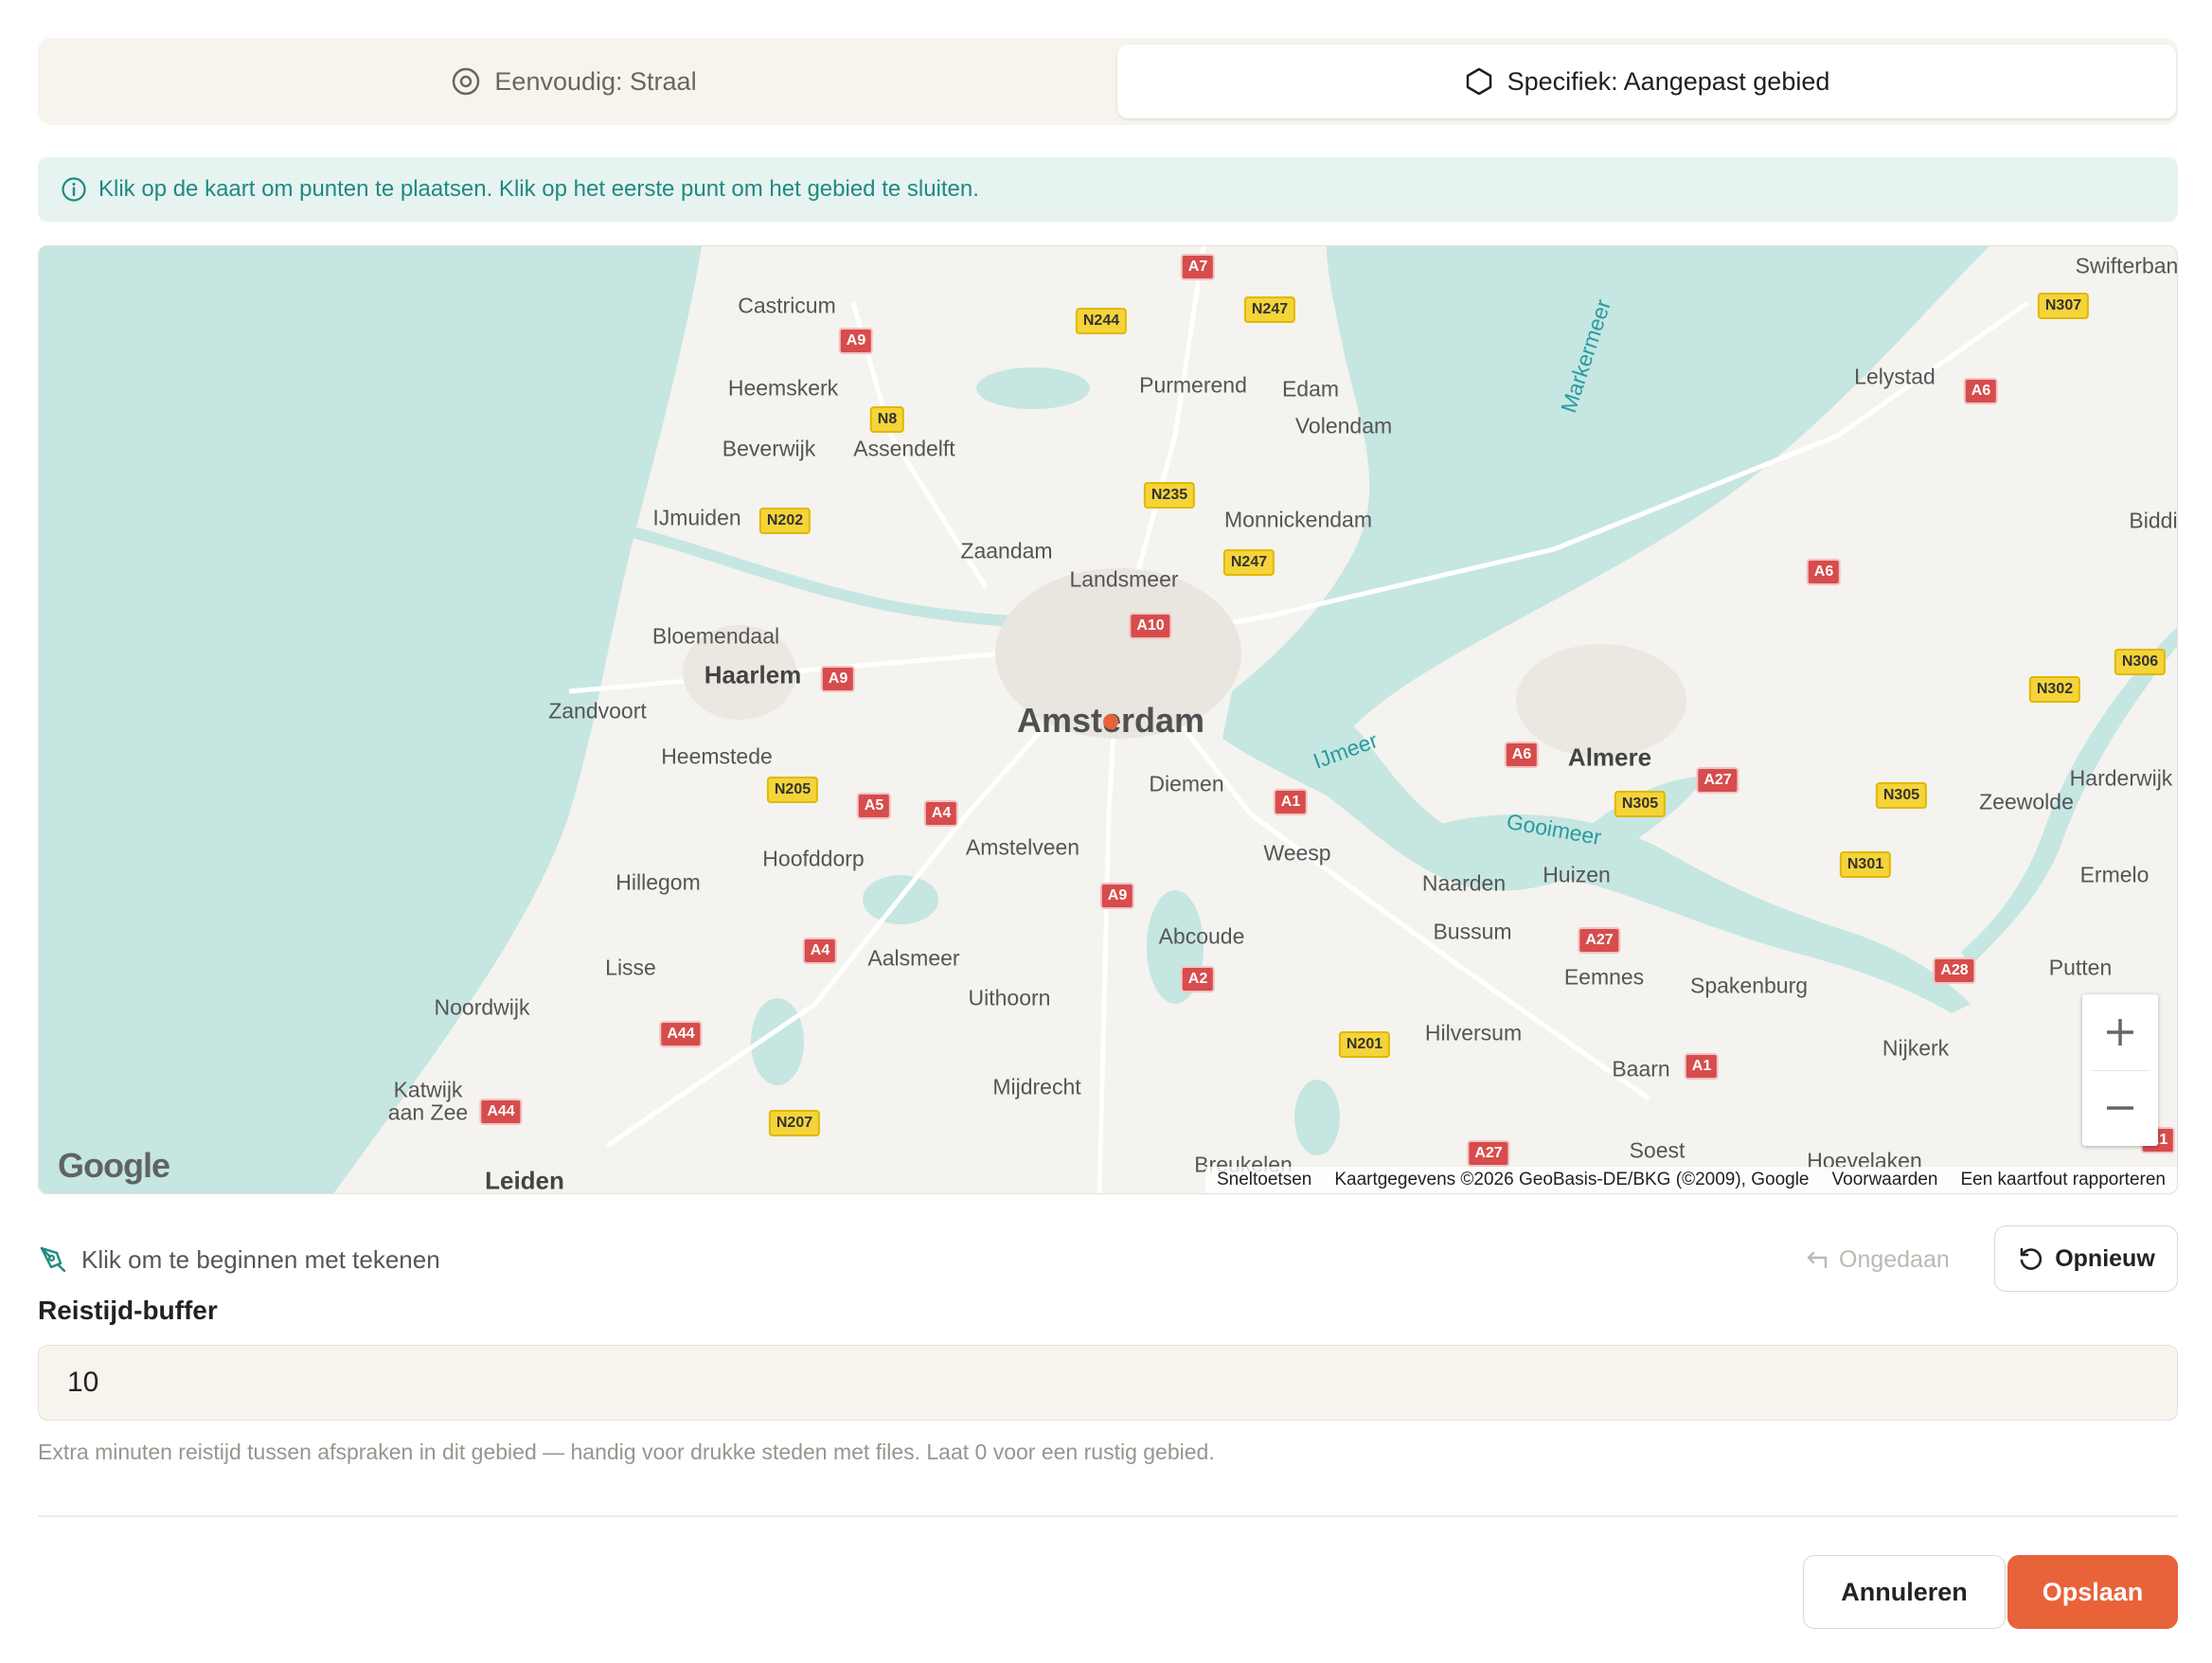 The height and width of the screenshot is (1663, 2212). What do you see at coordinates (1895, 376) in the screenshot?
I see `map-label: Lelystad` at bounding box center [1895, 376].